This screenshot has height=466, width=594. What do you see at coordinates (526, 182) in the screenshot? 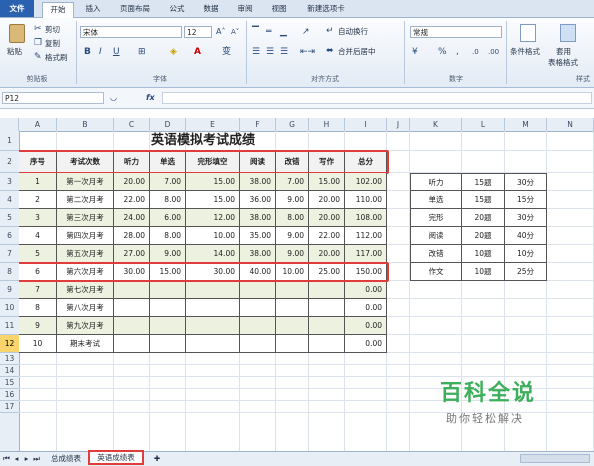
I see `table-cell: 30分` at bounding box center [526, 182].